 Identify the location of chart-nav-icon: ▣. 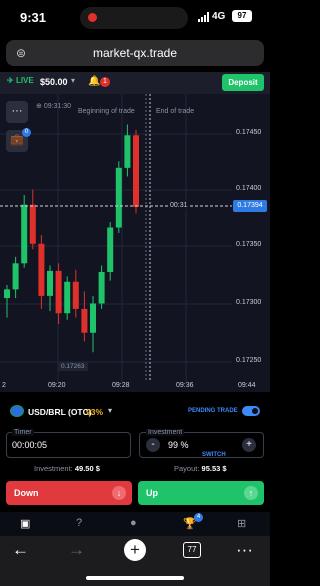
(25, 523).